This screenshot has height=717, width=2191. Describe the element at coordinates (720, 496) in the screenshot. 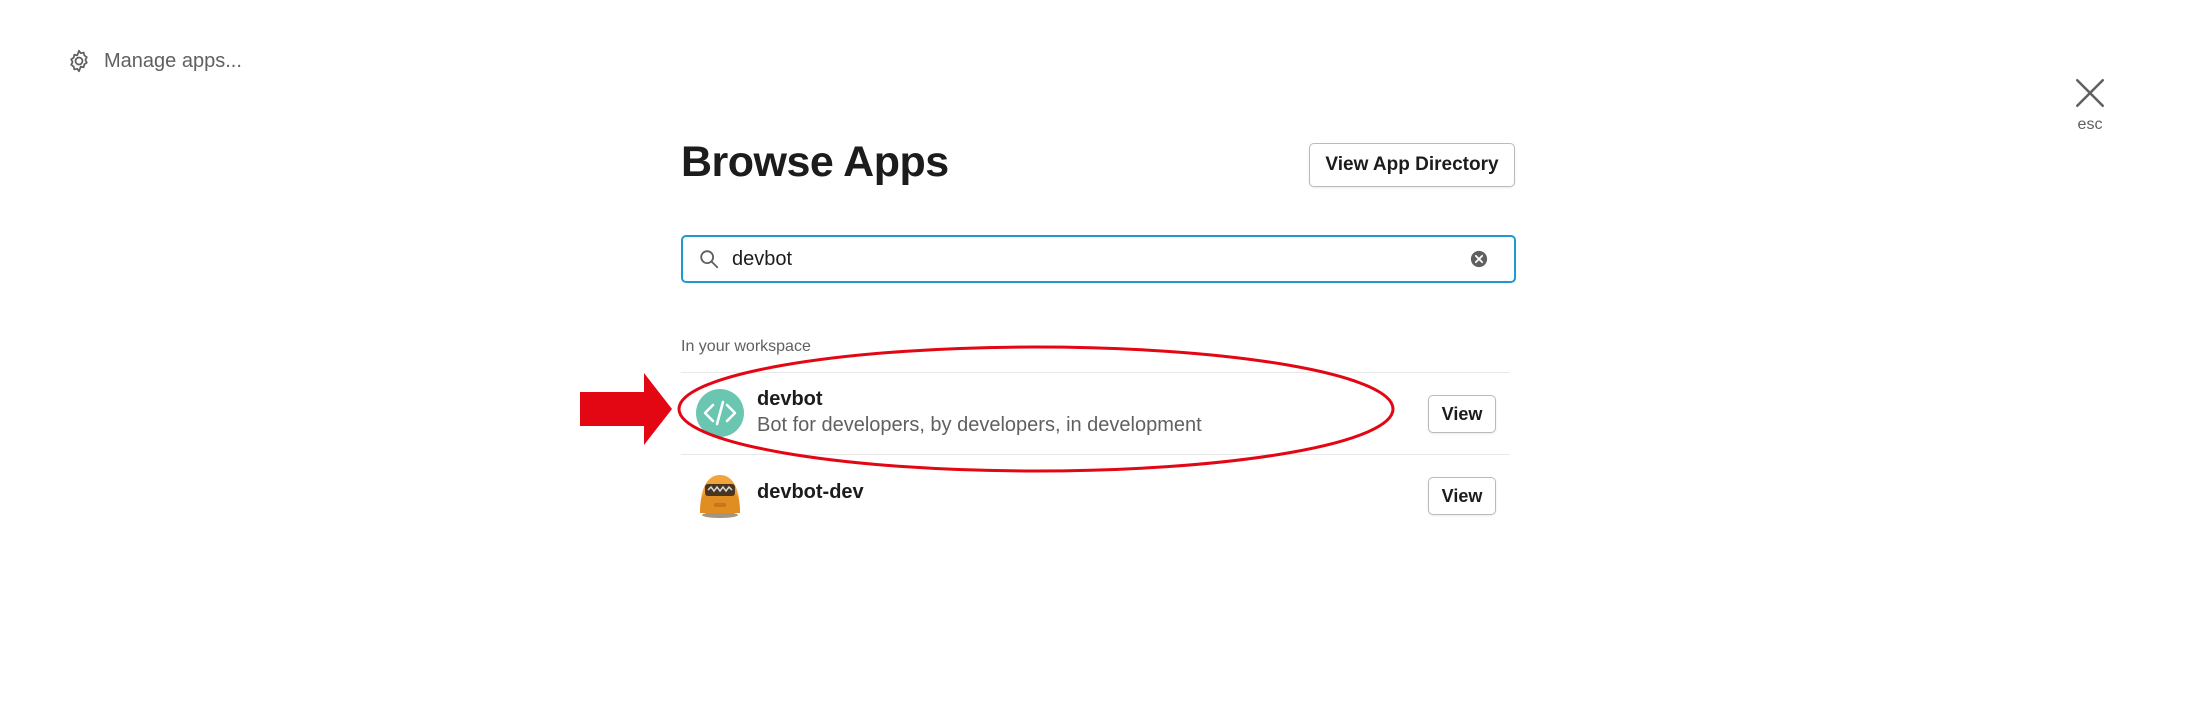

I see `robot-icon` at that location.